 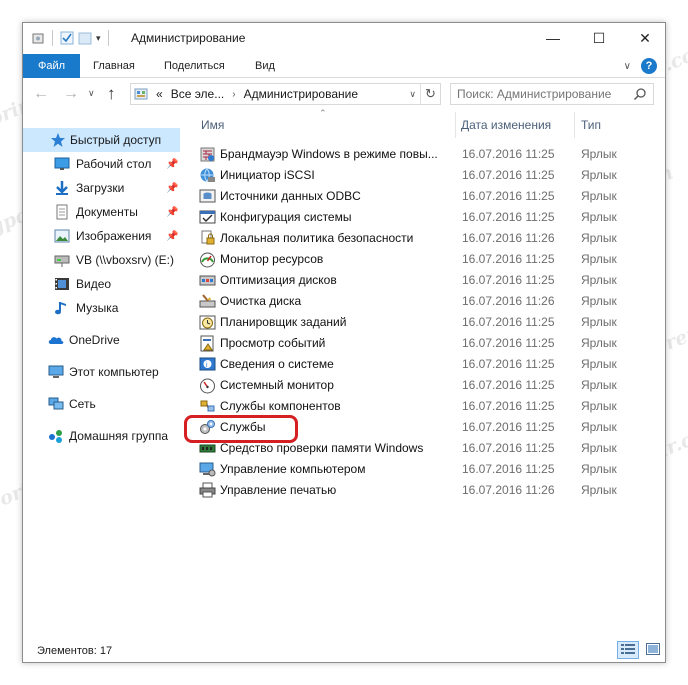 I want to click on search-input, so click(x=537, y=94).